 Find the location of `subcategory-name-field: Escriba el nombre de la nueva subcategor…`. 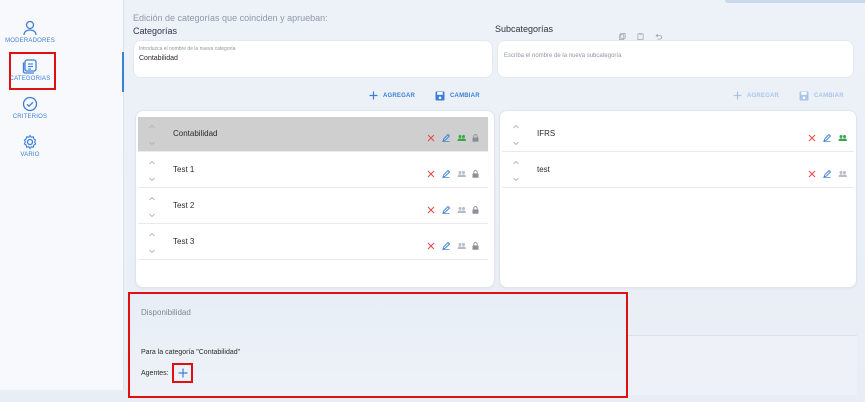

subcategory-name-field: Escriba el nombre de la nueva subcategor… is located at coordinates (675, 59).